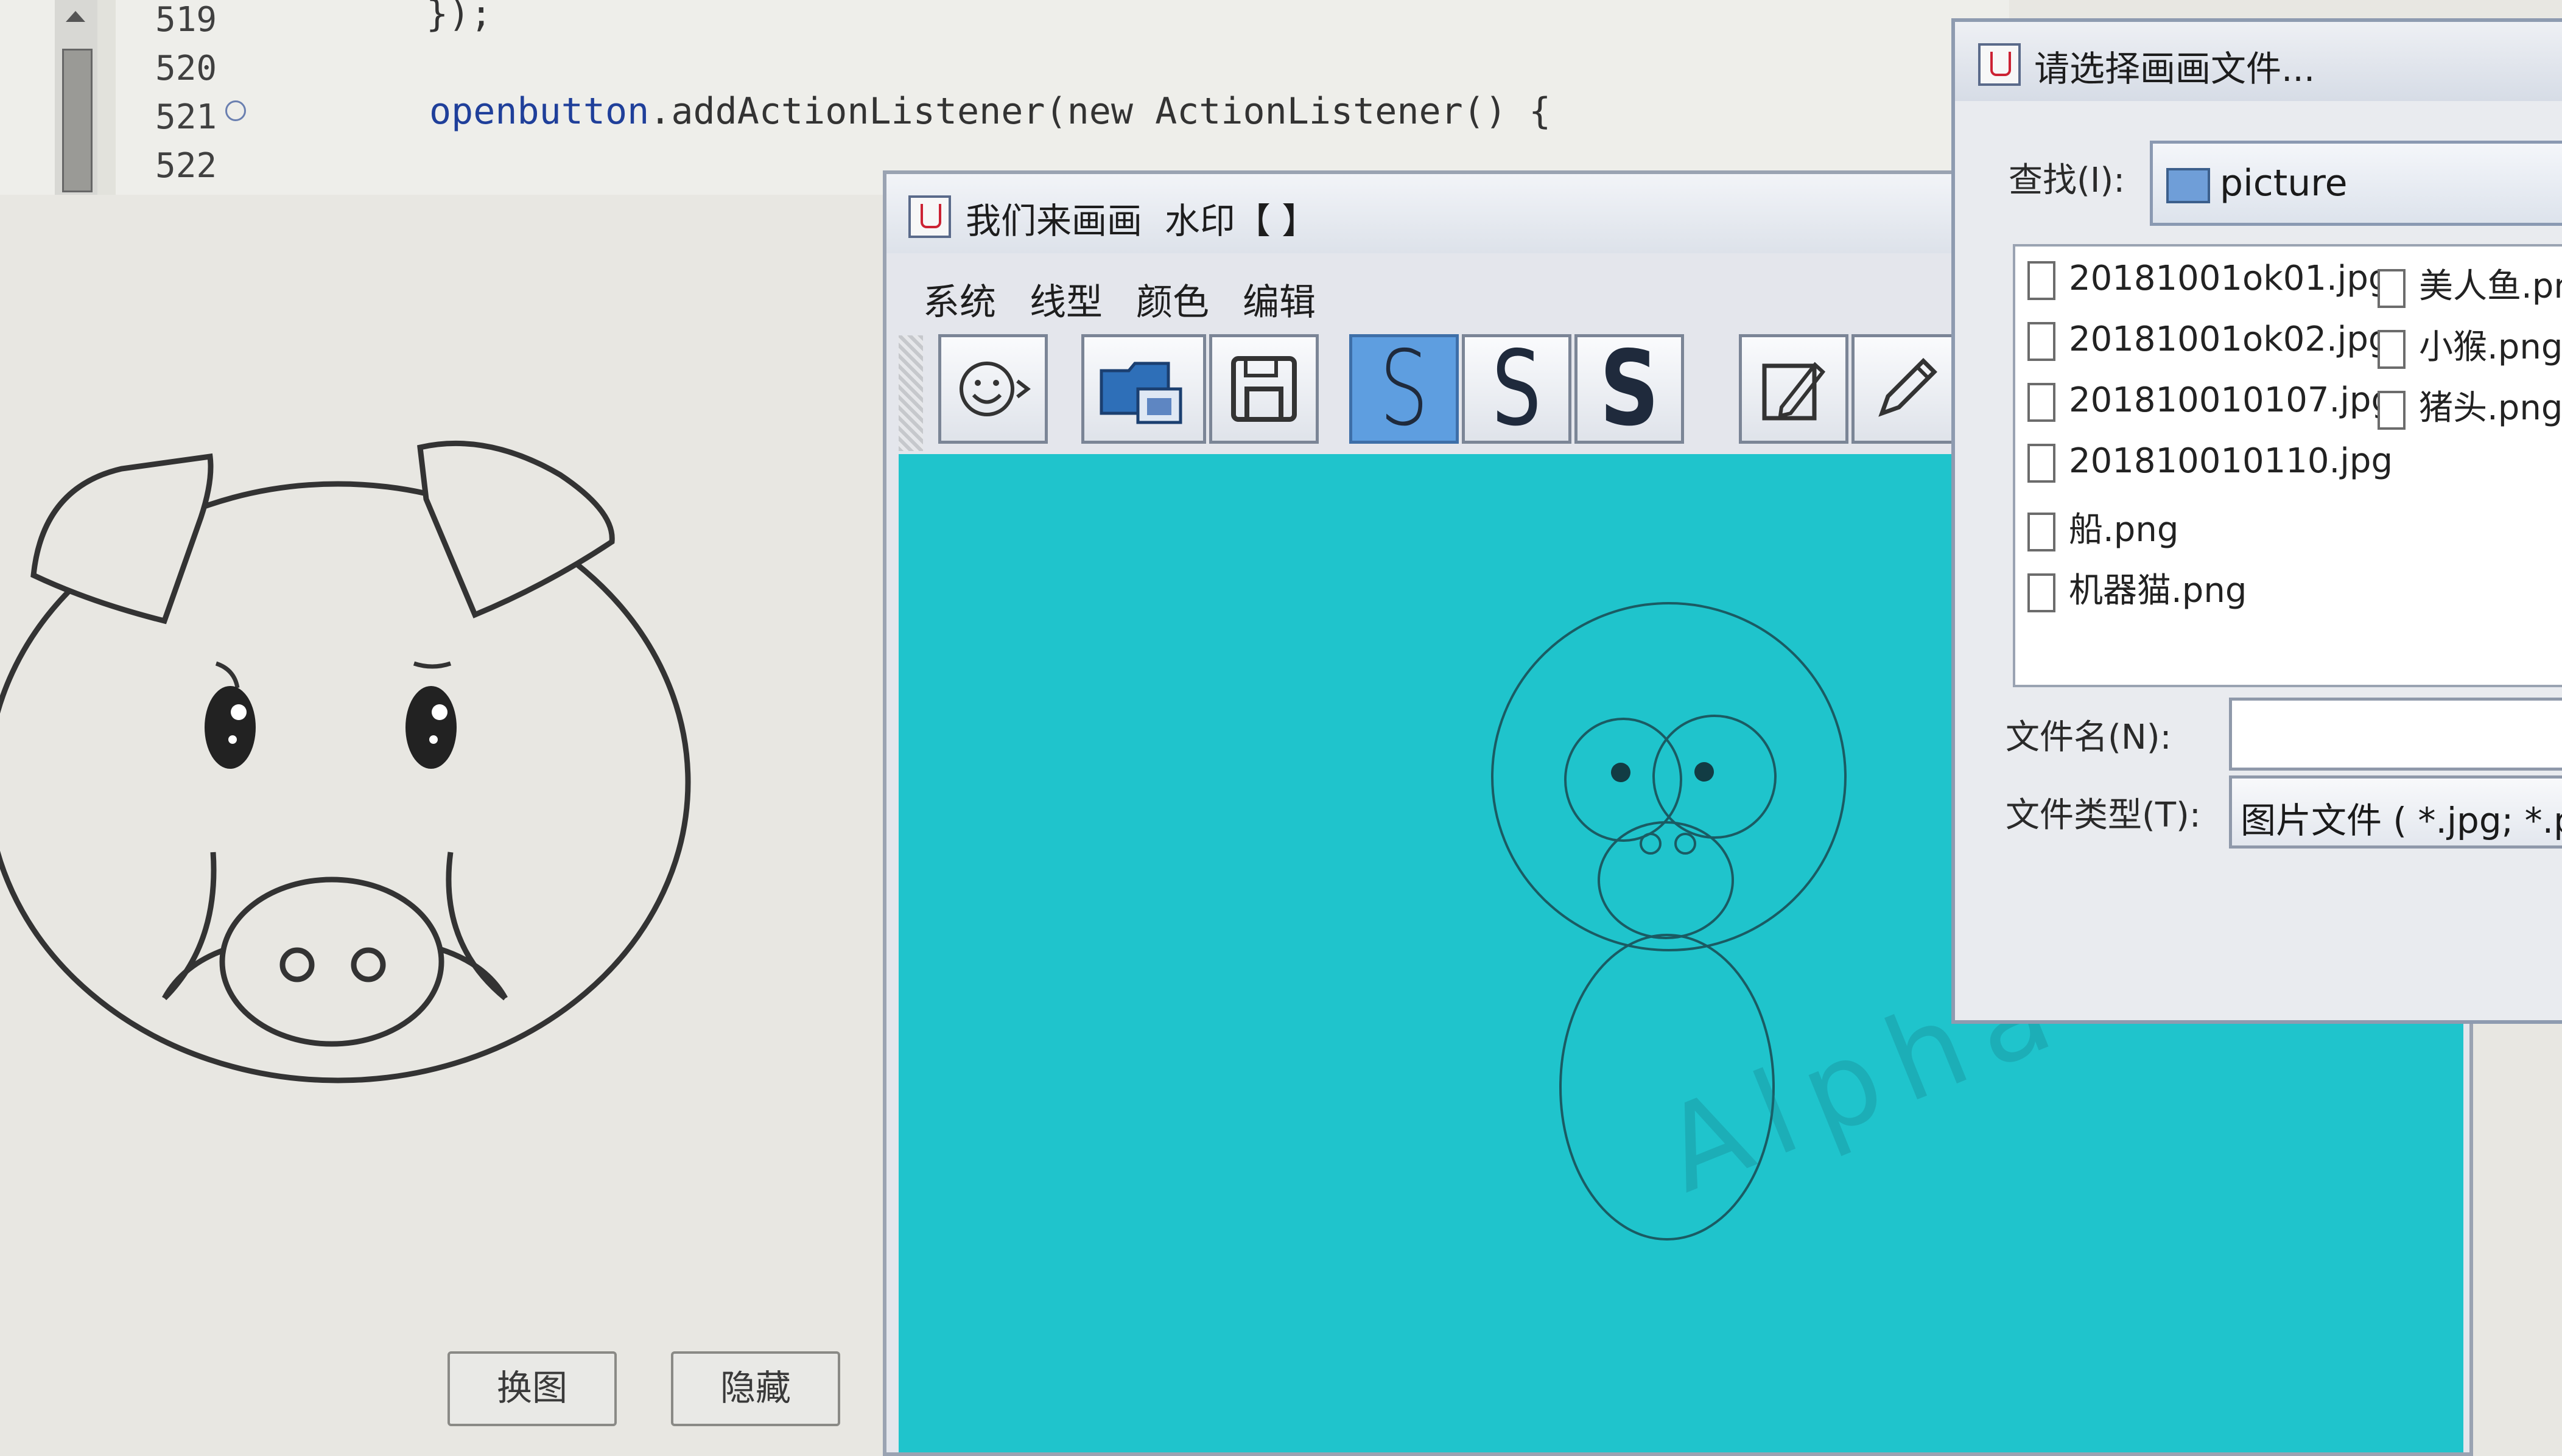 This screenshot has width=2562, height=1456. I want to click on editor-gutter, so click(106, 97).